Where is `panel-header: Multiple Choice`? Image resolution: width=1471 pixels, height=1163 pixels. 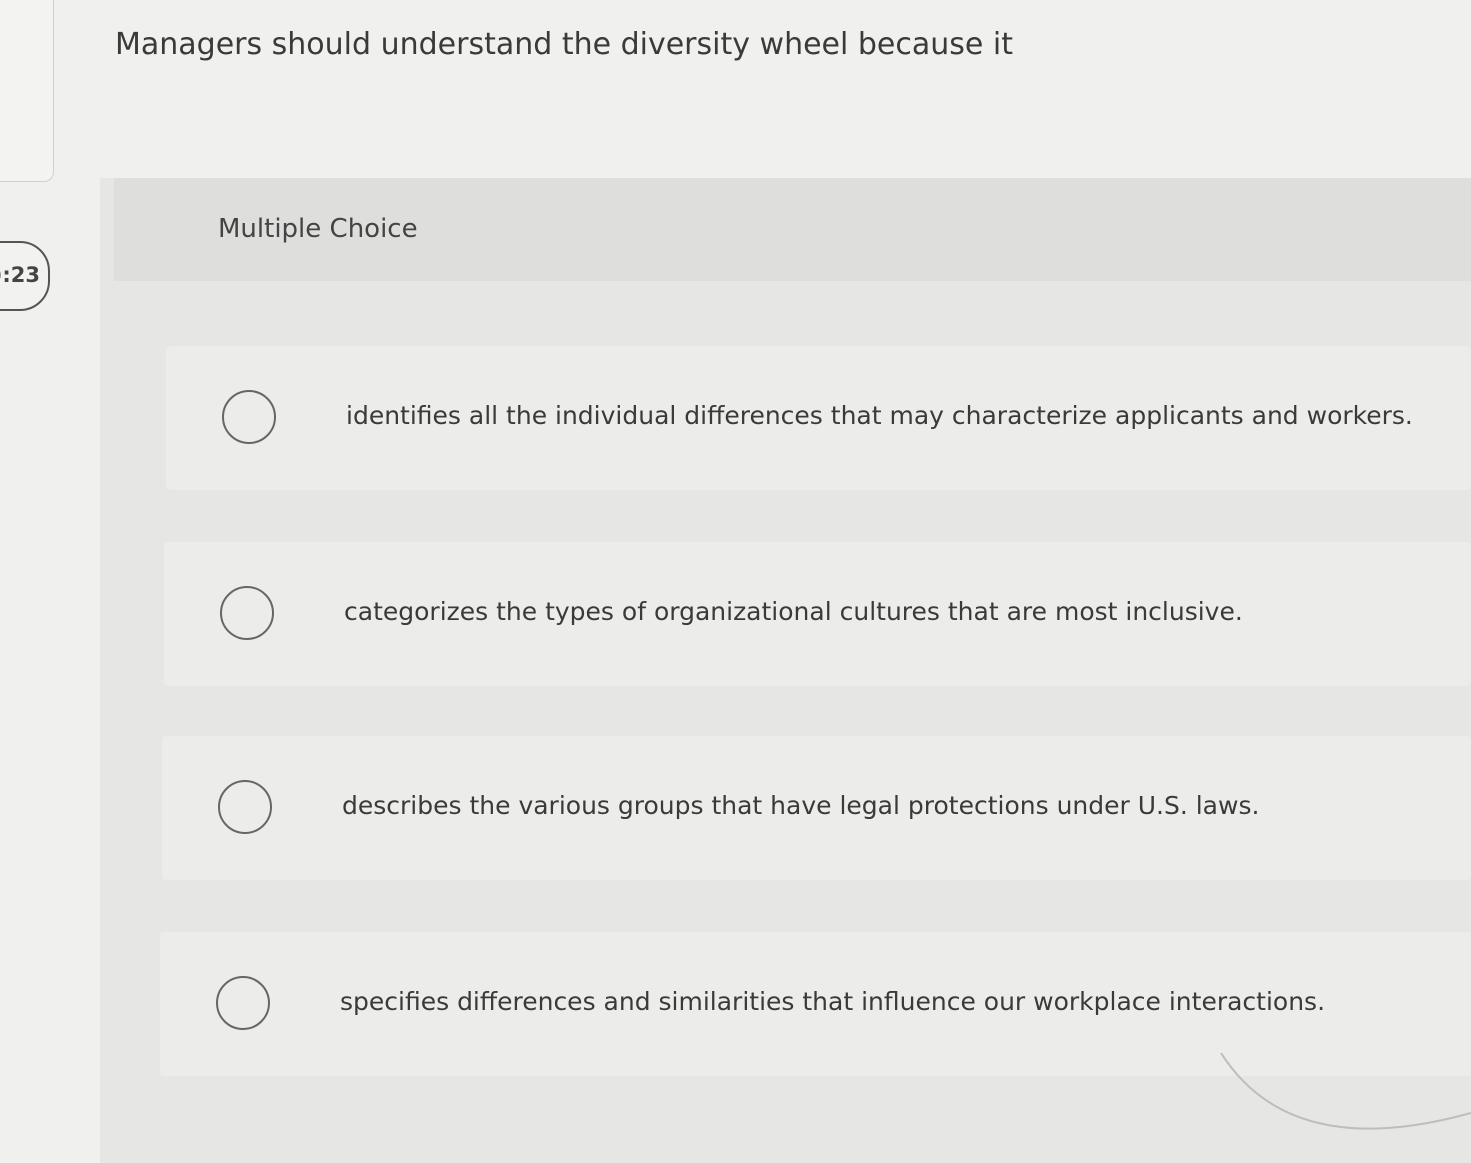
panel-header: Multiple Choice is located at coordinates (792, 229).